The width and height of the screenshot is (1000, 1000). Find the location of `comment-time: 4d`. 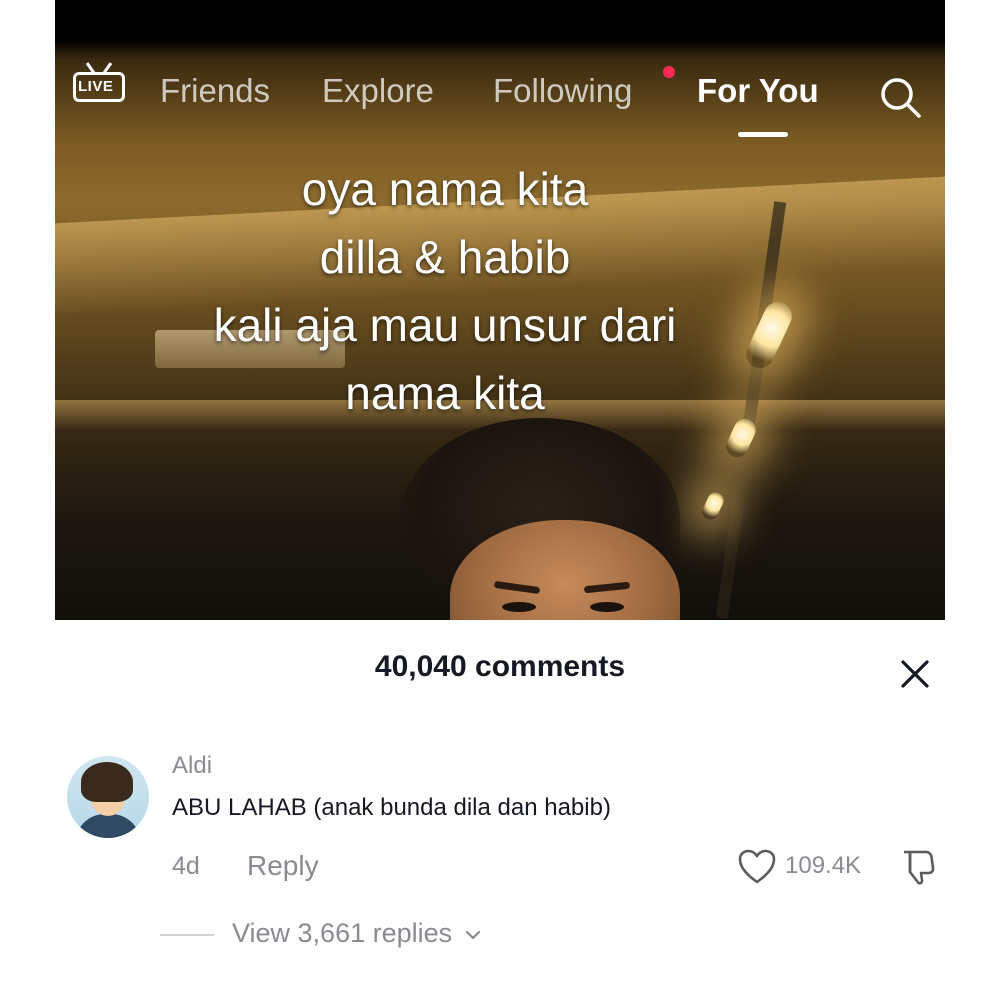

comment-time: 4d is located at coordinates (186, 866).